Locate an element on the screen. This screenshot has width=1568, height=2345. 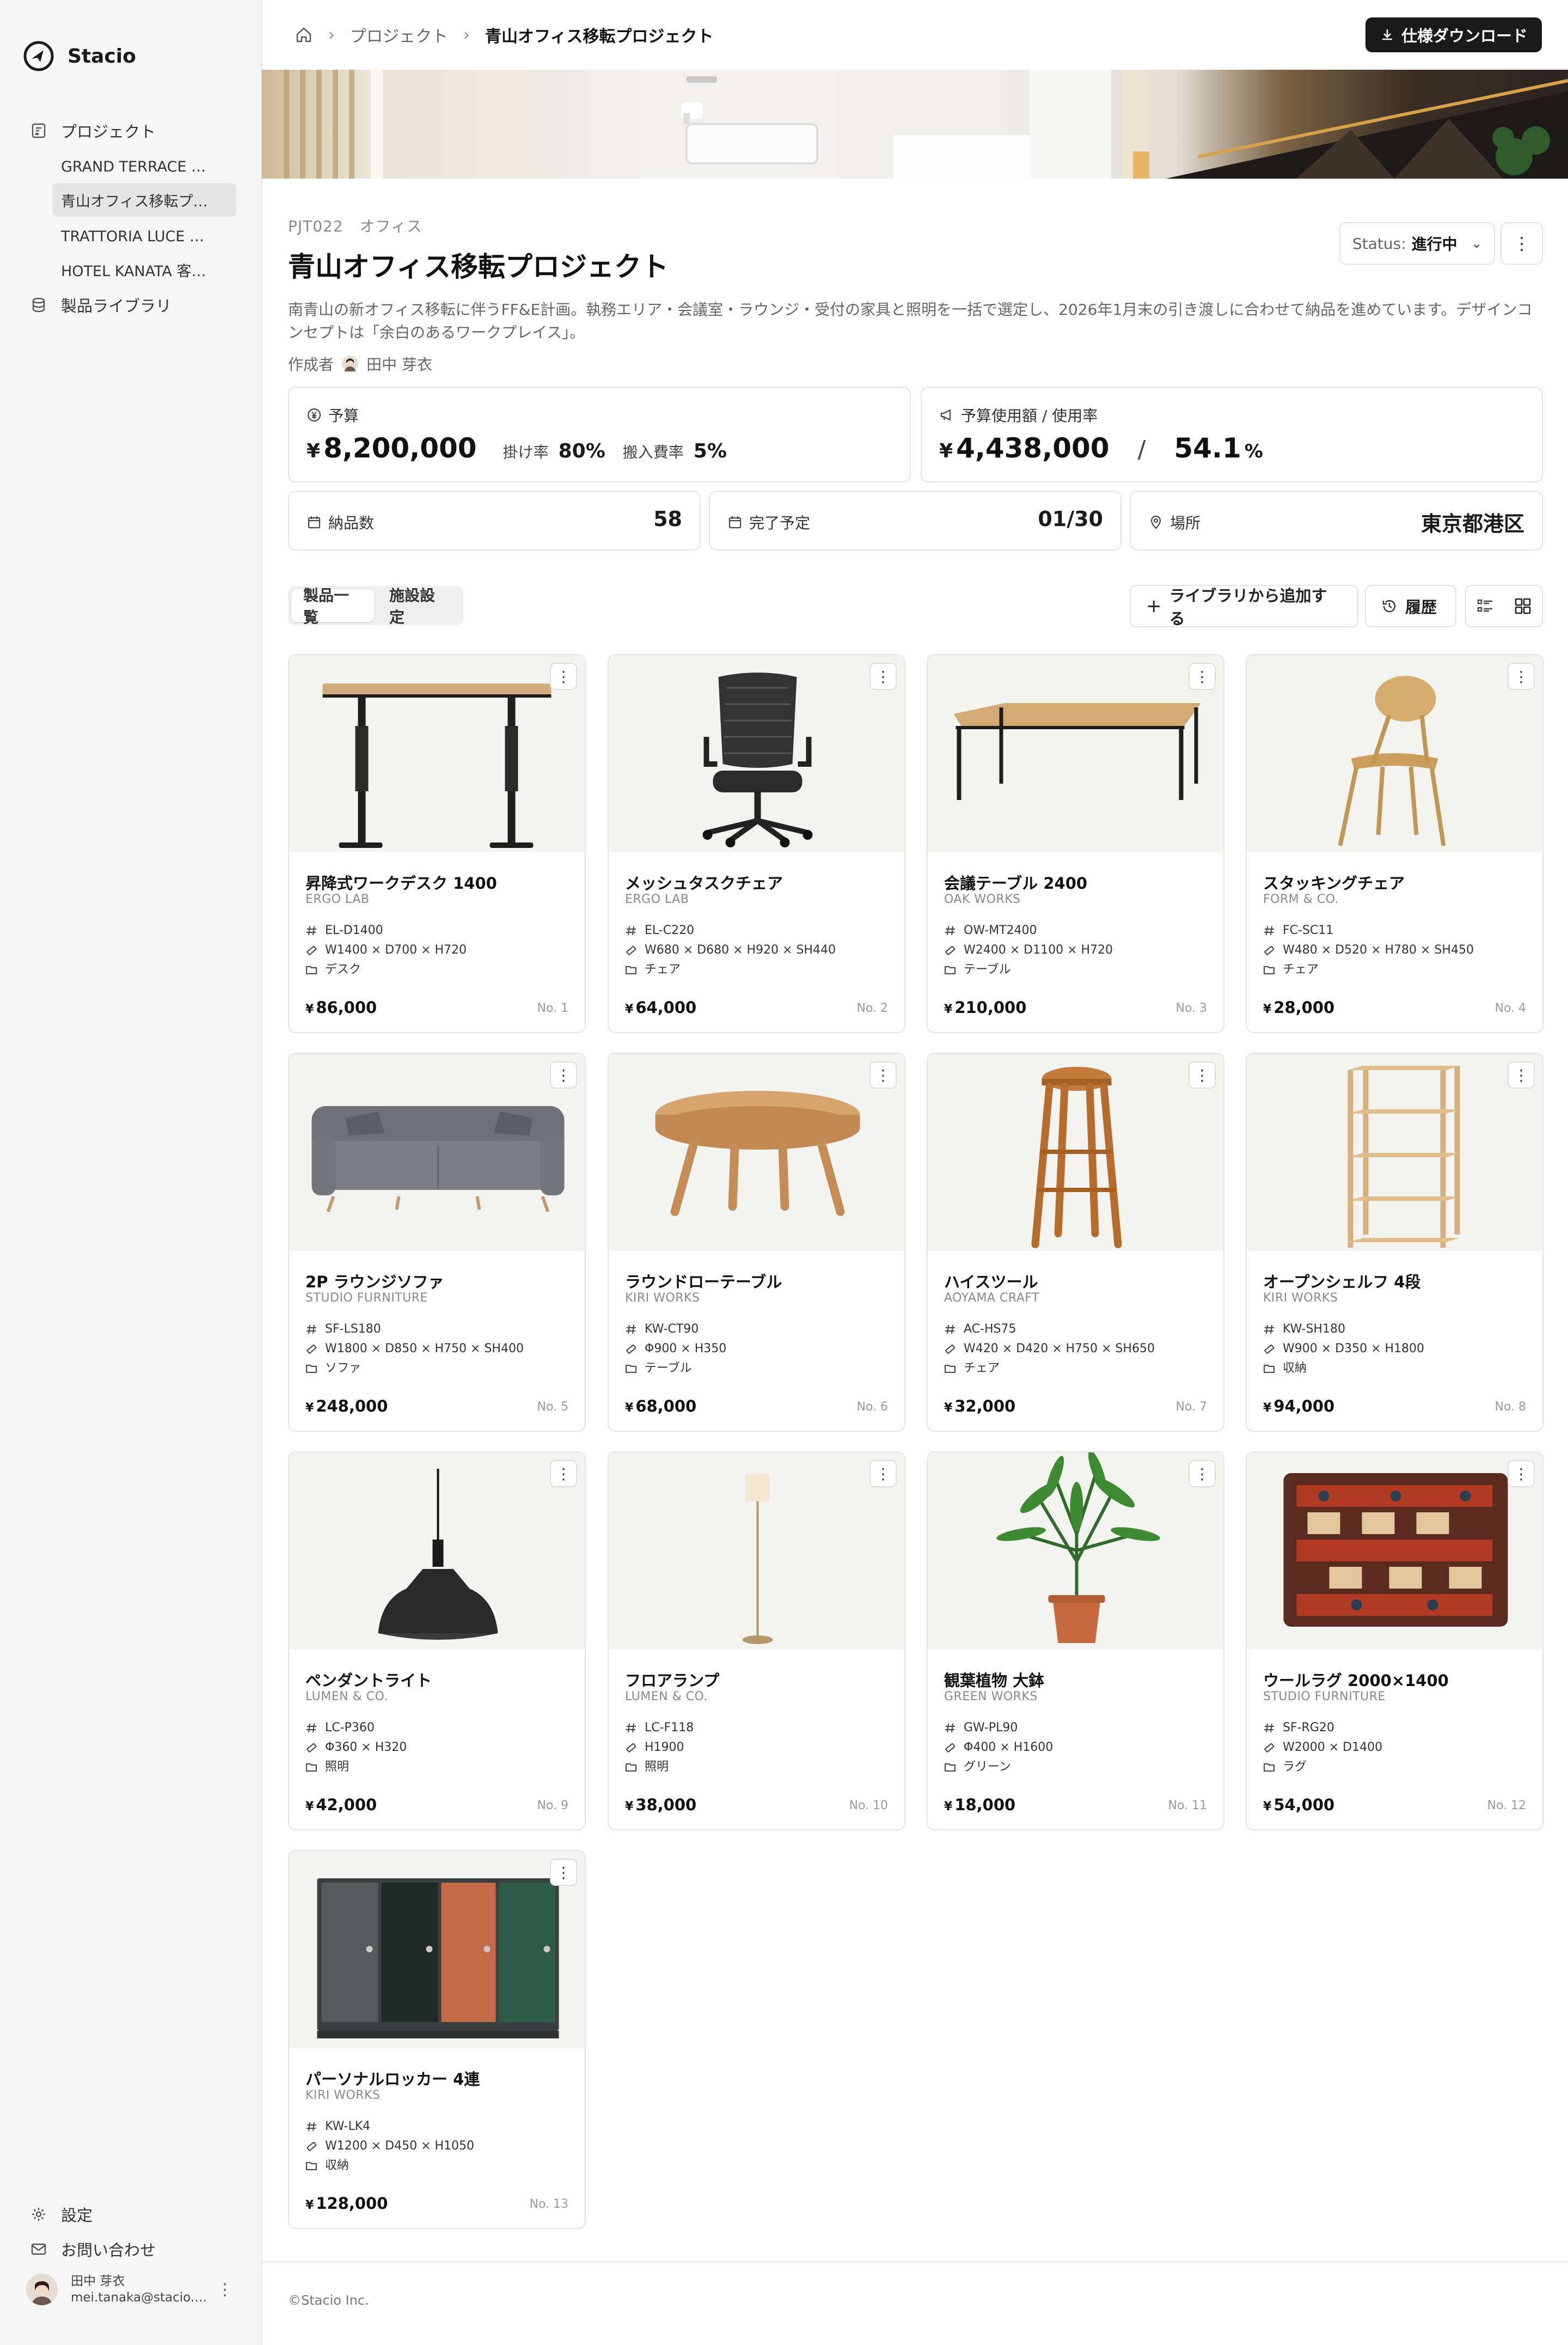
product-price-value: 210,000 is located at coordinates (990, 1007).